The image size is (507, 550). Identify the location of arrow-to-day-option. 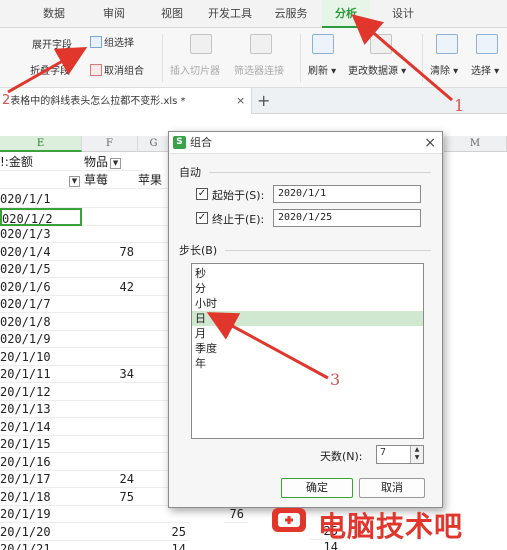
(267, 346).